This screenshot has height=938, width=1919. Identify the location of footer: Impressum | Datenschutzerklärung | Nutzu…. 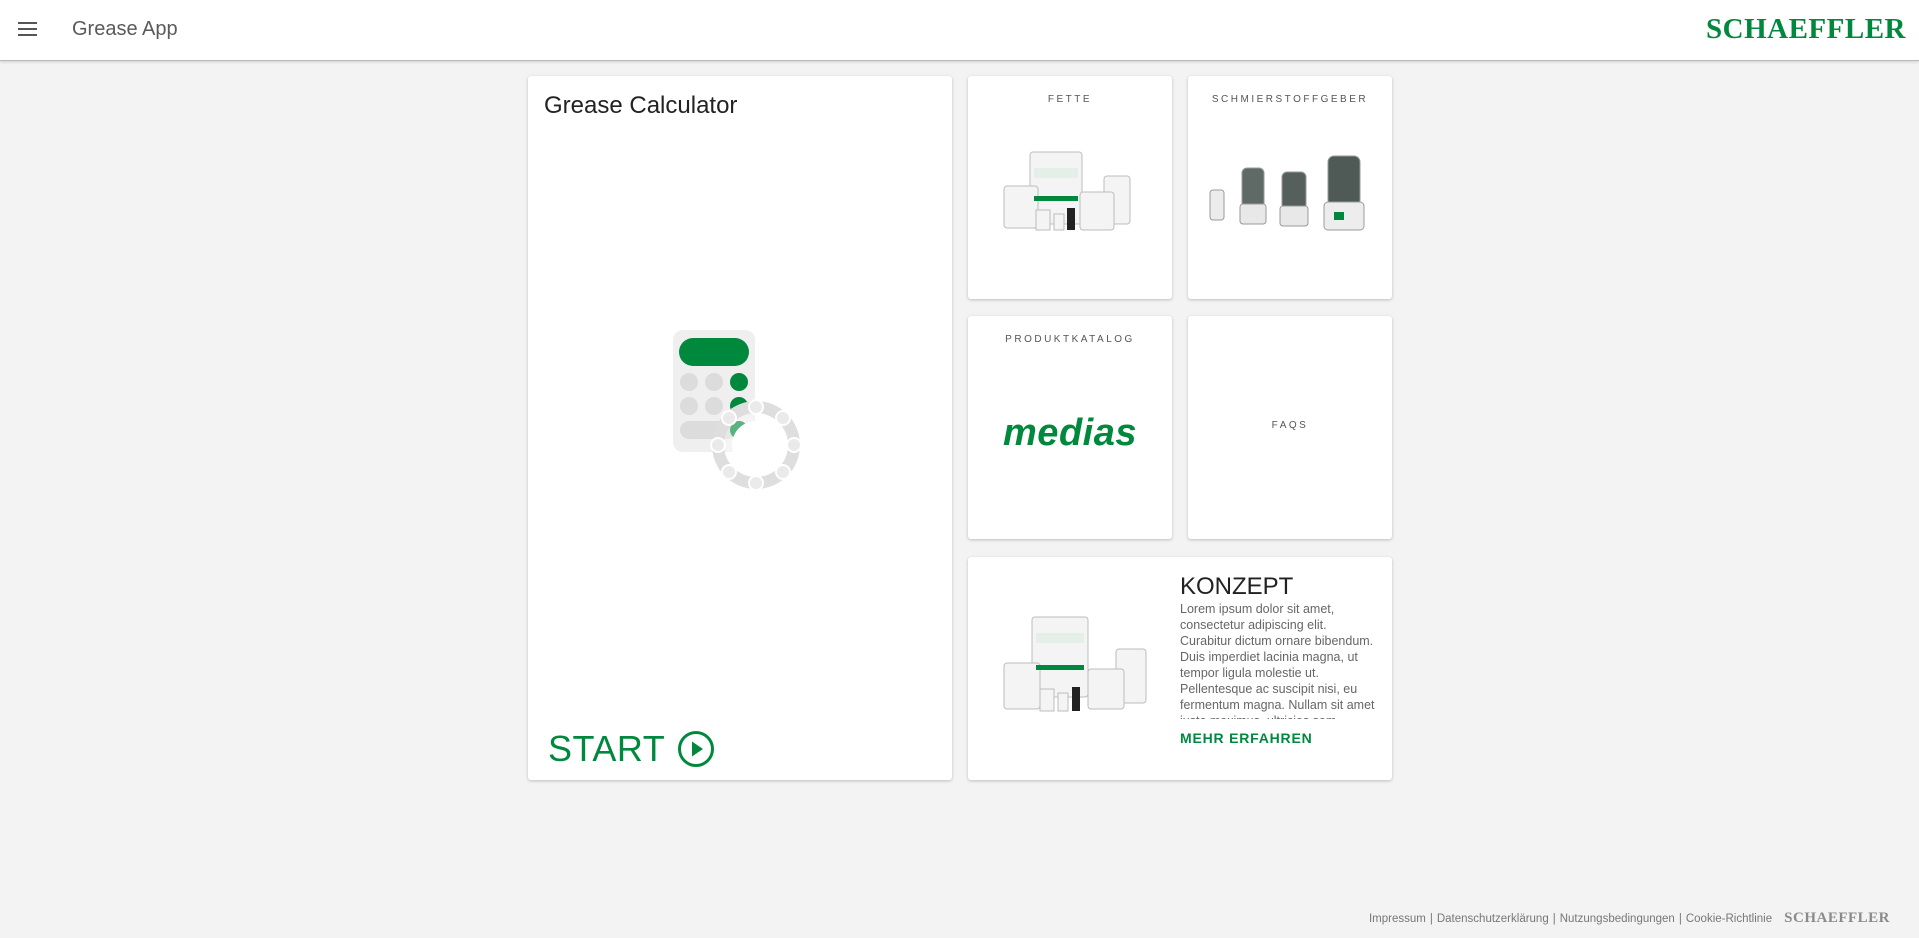
(1629, 918).